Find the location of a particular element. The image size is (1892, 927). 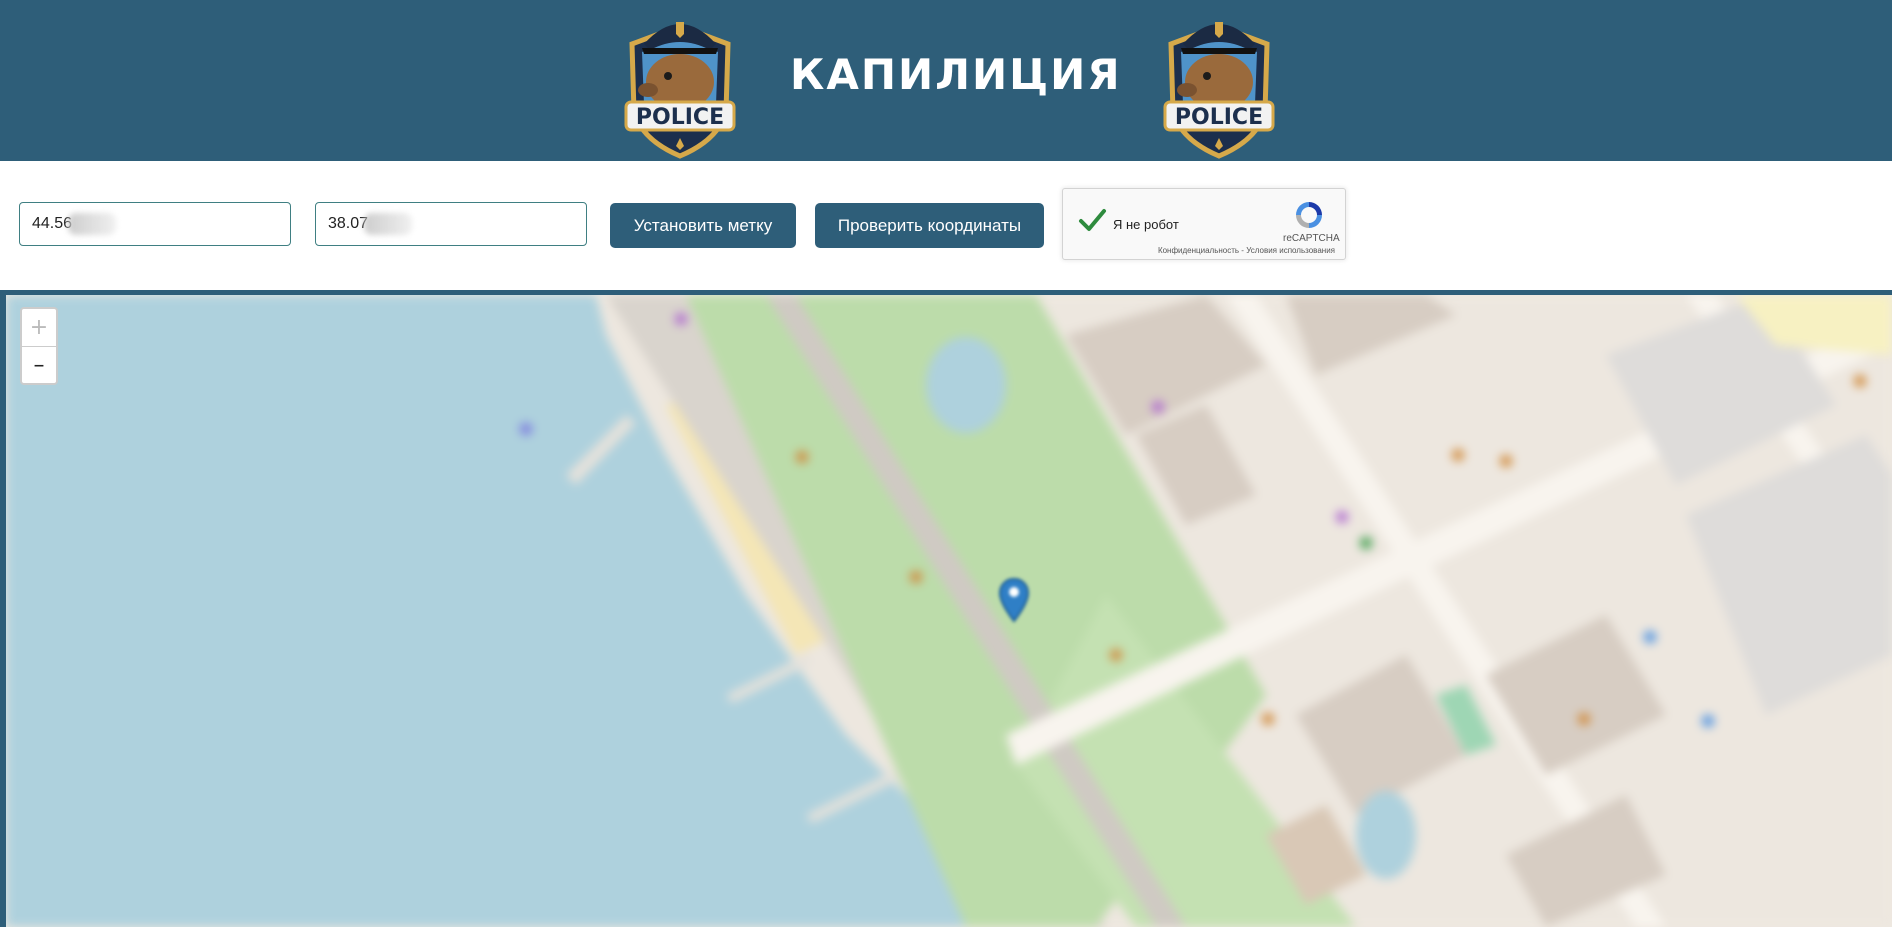

latitude-input is located at coordinates (155, 224).